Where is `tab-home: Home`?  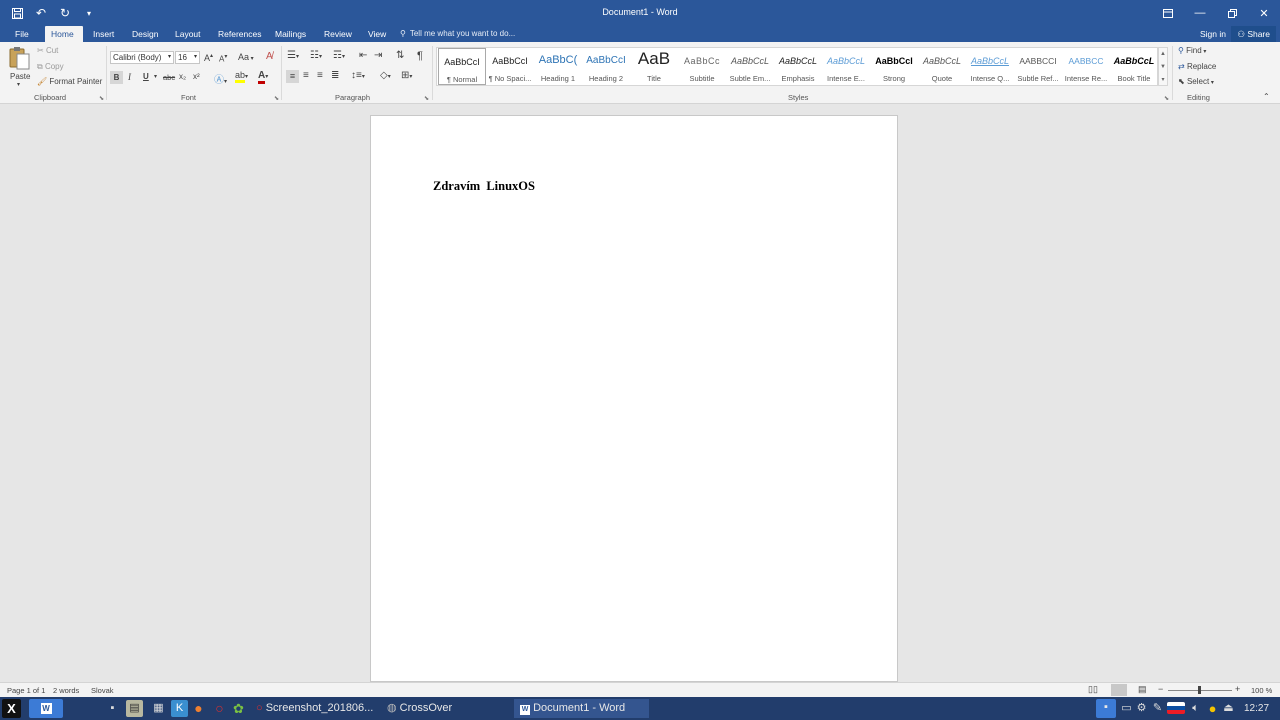
tab-home: Home is located at coordinates (64, 34).